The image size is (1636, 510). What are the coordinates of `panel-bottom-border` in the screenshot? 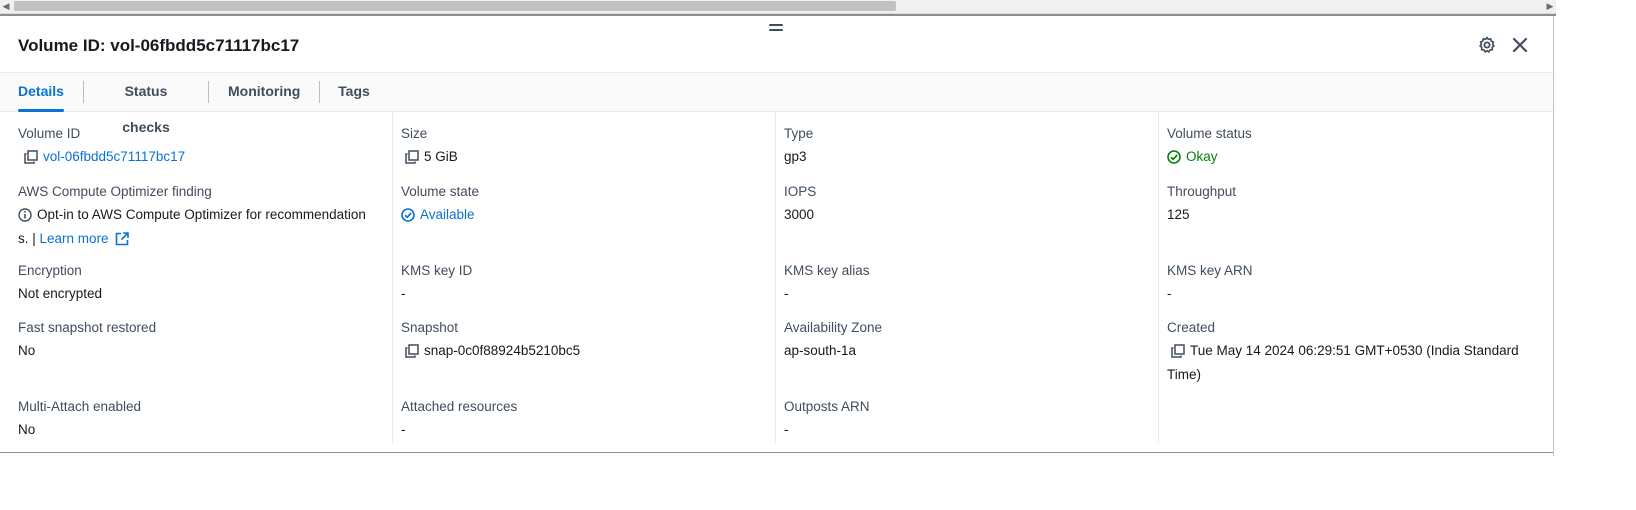 It's located at (776, 452).